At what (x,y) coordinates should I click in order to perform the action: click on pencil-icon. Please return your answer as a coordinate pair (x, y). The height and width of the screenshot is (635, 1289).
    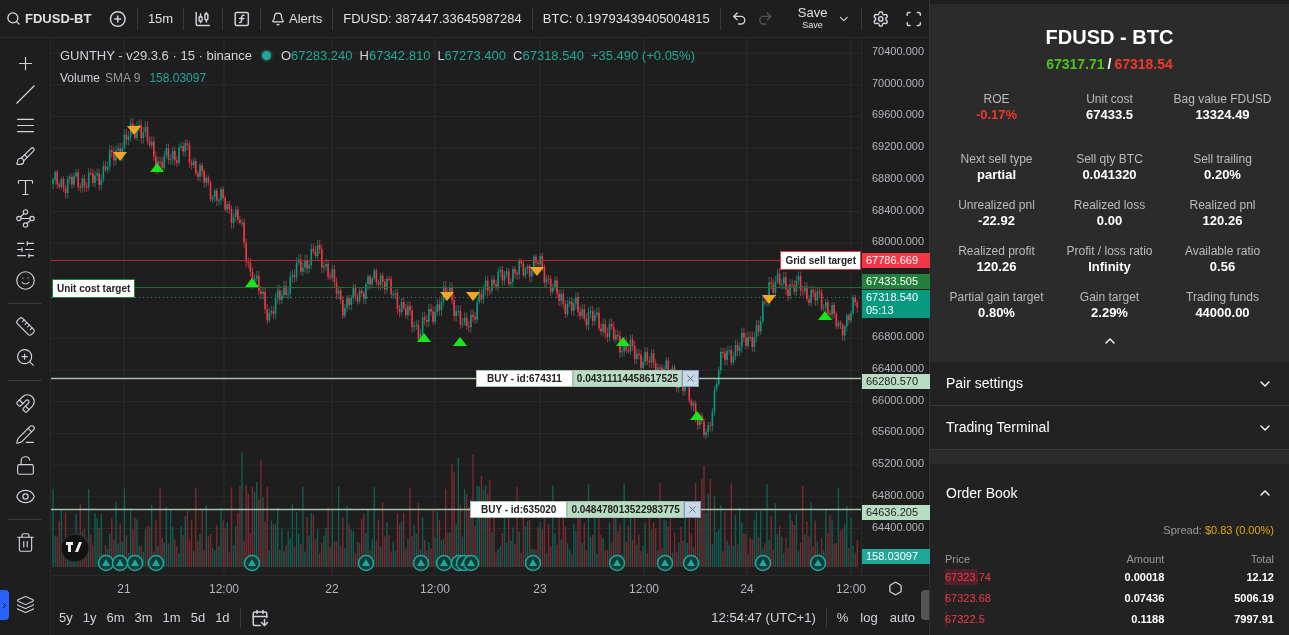
    Looking at the image, I should click on (25, 434).